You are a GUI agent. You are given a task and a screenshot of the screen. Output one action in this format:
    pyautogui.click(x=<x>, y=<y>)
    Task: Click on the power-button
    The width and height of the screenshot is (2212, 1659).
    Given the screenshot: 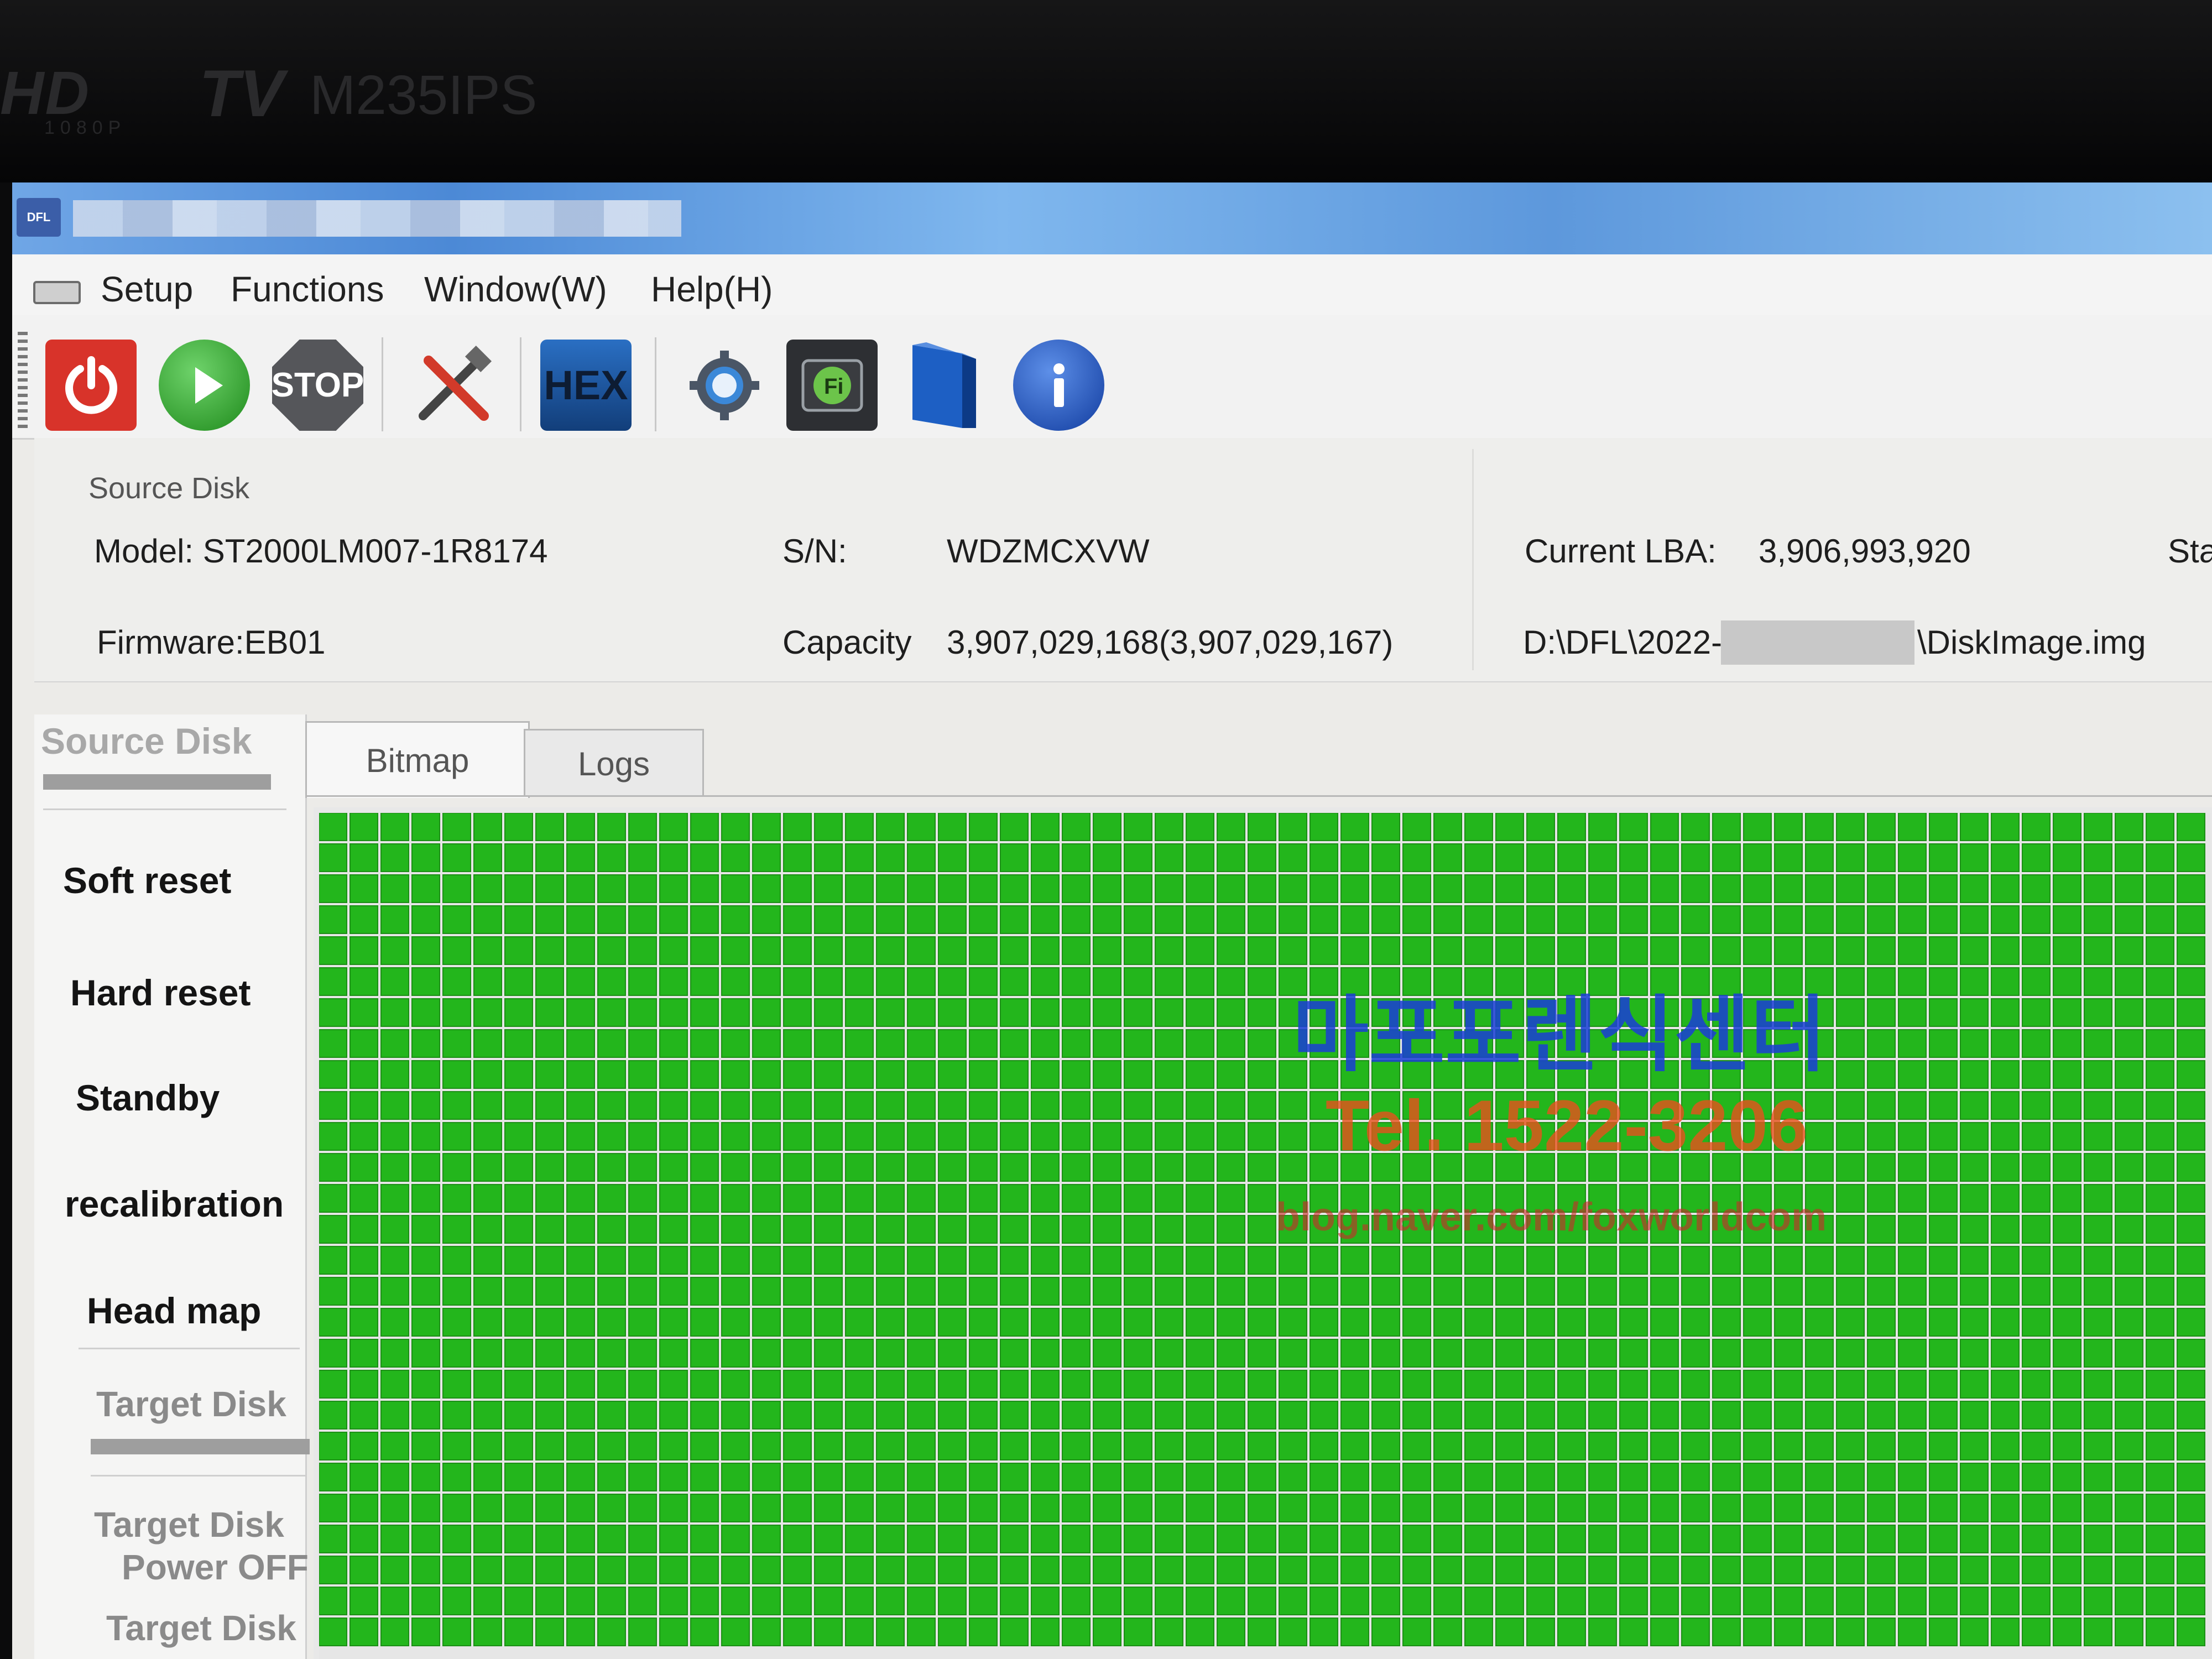 What is the action you would take?
    pyautogui.click(x=91, y=386)
    